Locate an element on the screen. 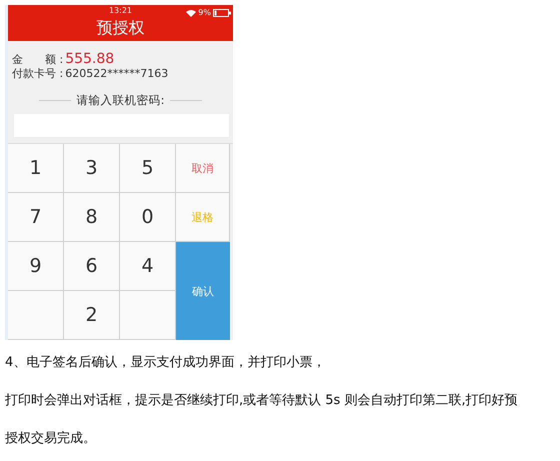 This screenshot has height=461, width=560. status-time: 13:21 is located at coordinates (120, 10).